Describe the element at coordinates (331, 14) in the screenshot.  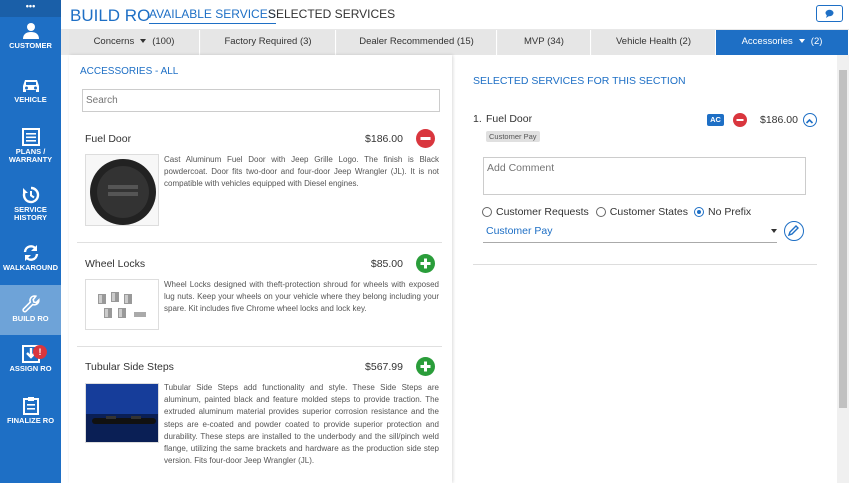
I see `tab-selected-services: SELECTED SERVICES` at that location.